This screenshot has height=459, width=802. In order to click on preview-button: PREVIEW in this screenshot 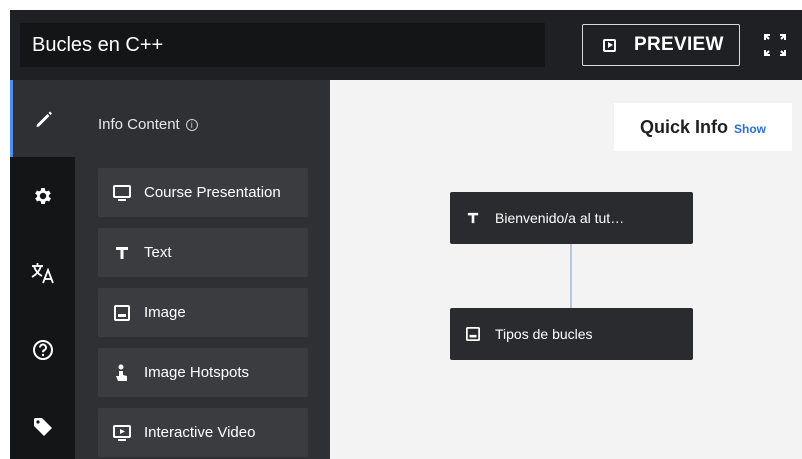, I will do `click(661, 45)`.